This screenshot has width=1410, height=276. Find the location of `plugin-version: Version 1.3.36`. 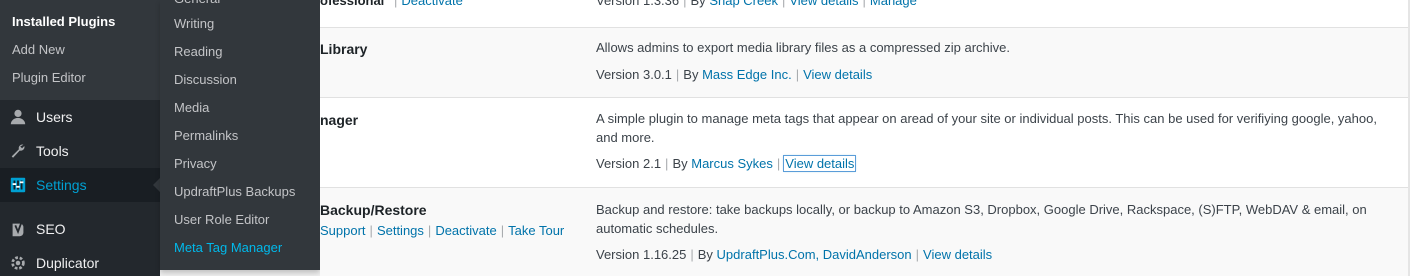

plugin-version: Version 1.3.36 is located at coordinates (638, 4).